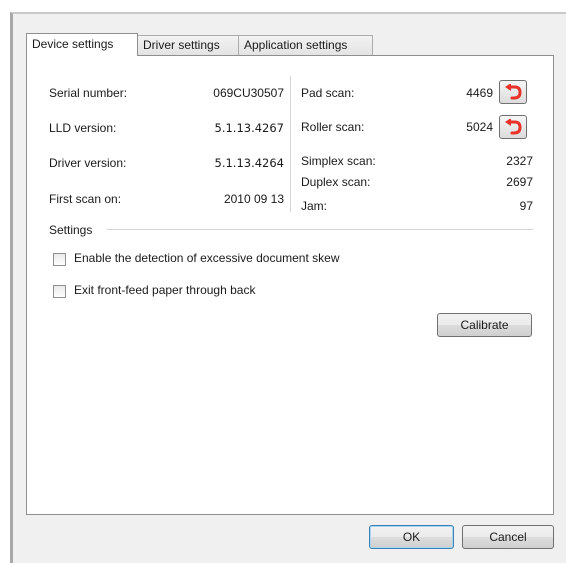  What do you see at coordinates (188, 45) in the screenshot?
I see `tab-driver-settings: Driver settings` at bounding box center [188, 45].